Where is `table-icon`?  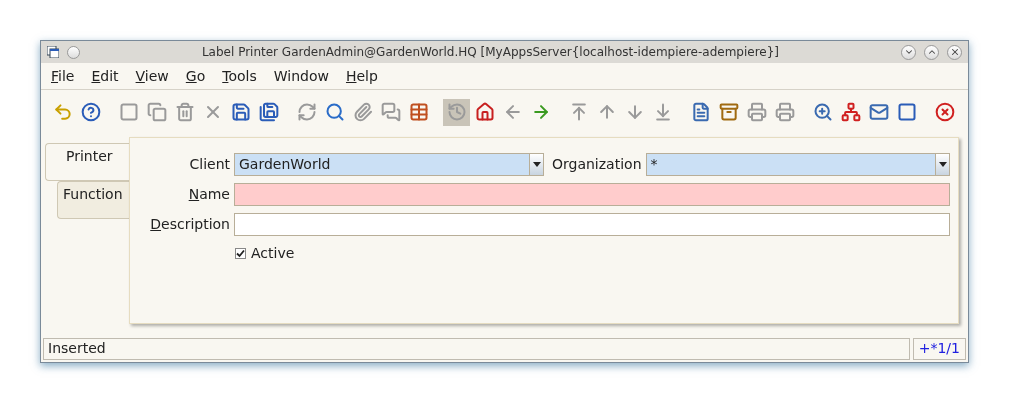
table-icon is located at coordinates (418, 112).